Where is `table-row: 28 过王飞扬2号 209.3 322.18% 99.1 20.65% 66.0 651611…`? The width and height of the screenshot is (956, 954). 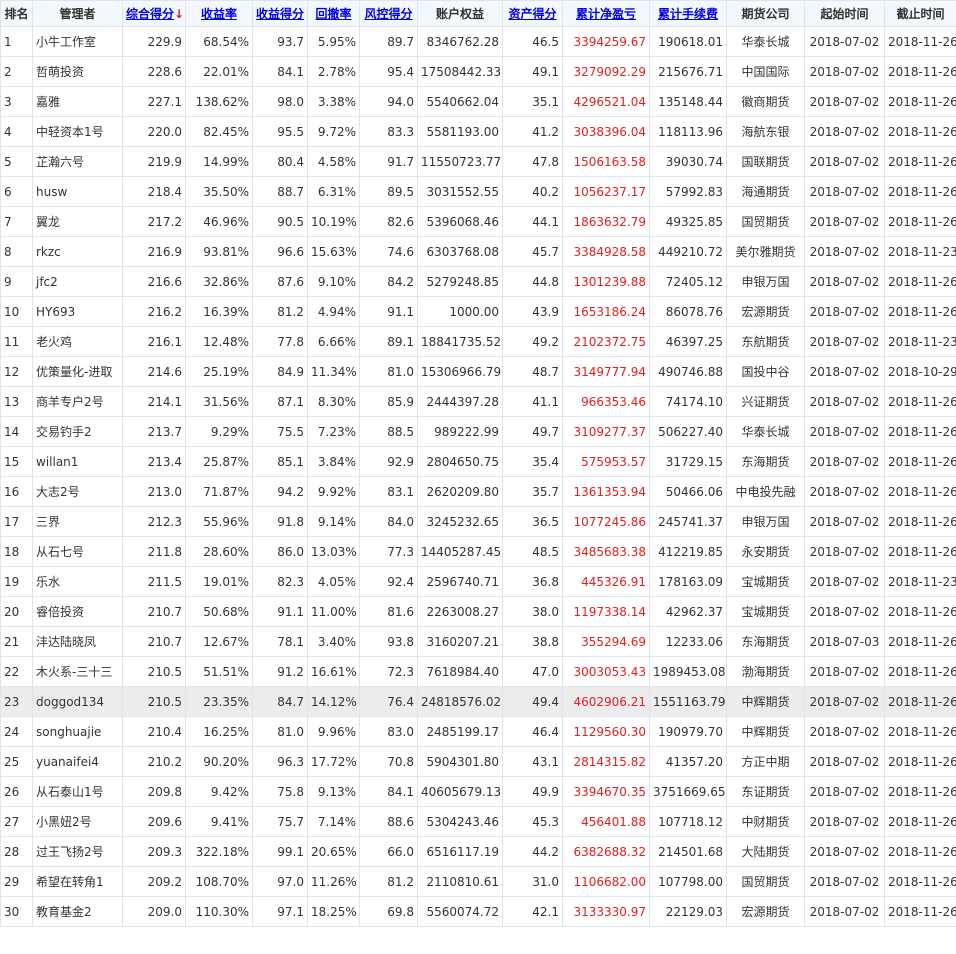
table-row: 28 过王飞扬2号 209.3 322.18% 99.1 20.65% 66.0 651611… is located at coordinates (478, 851).